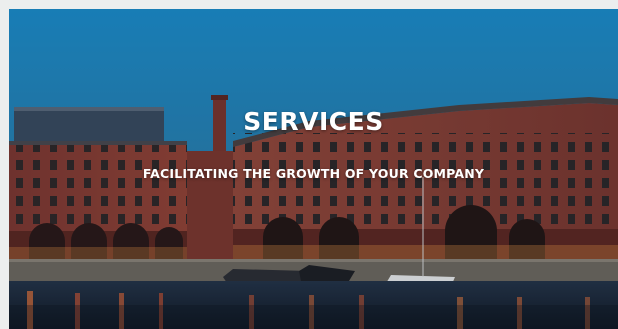 Image resolution: width=618 pixels, height=329 pixels. I want to click on page-subtitle: FACILITATING THE GROWTH OF YOUR COMPANY, so click(313, 173).